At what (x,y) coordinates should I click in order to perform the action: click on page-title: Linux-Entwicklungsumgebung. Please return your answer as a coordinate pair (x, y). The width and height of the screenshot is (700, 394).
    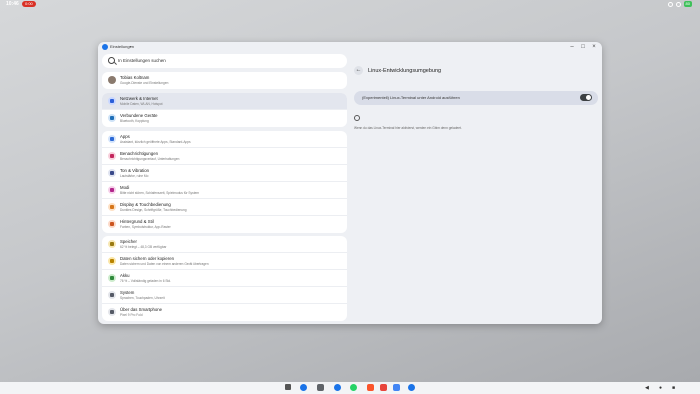
    Looking at the image, I should click on (405, 71).